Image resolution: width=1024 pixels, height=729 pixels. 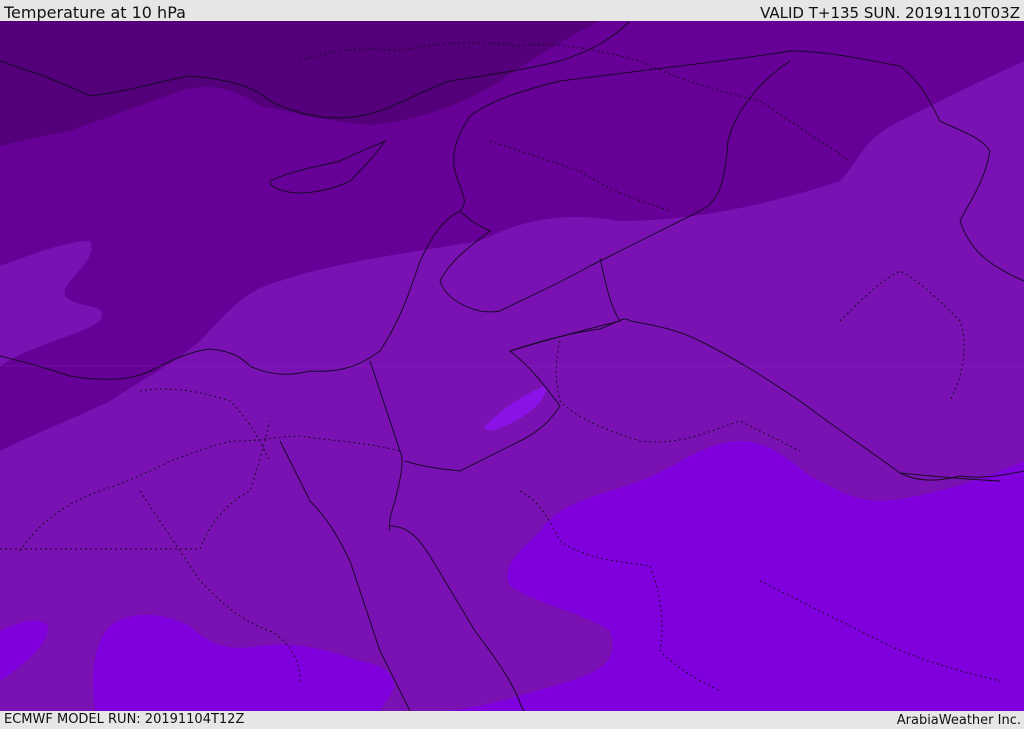 I want to click on credit-label: ArabiaWeather Inc., so click(x=958, y=720).